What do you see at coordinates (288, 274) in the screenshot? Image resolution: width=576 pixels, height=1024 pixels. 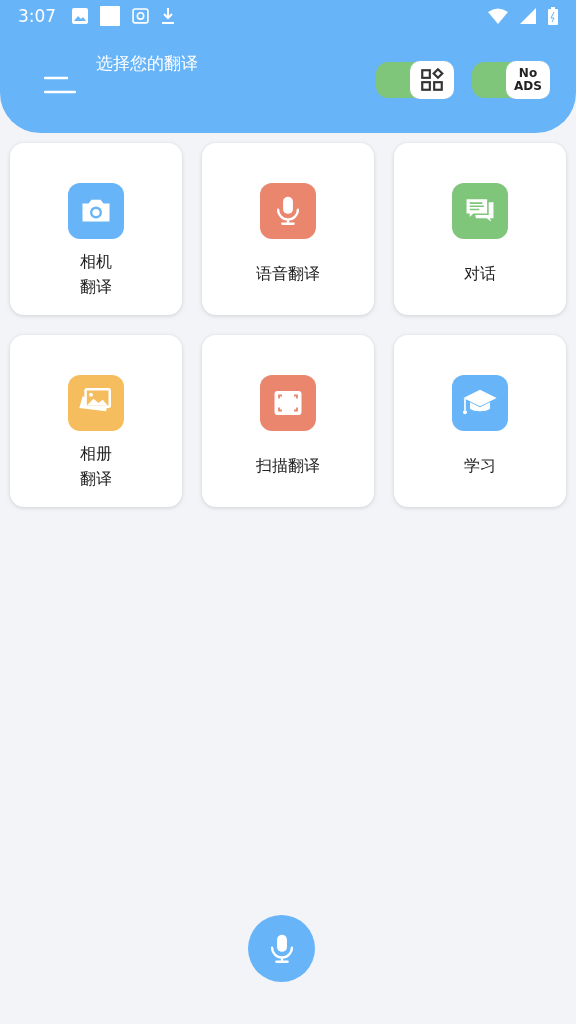 I see `feature-label: 语音翻译` at bounding box center [288, 274].